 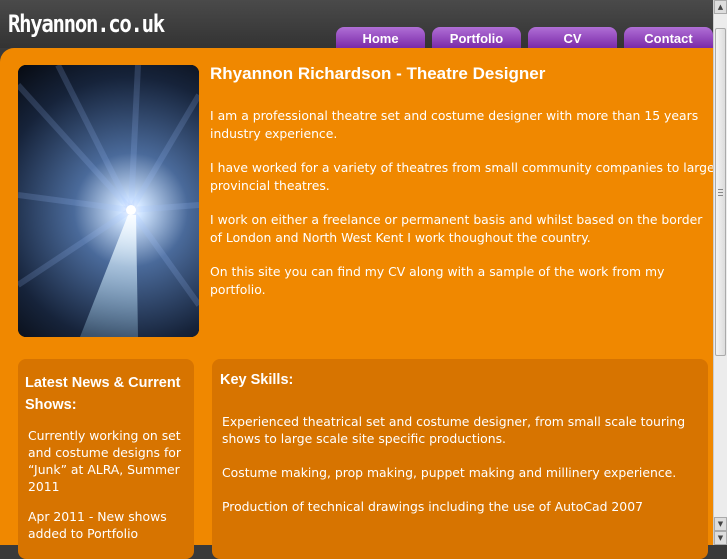 What do you see at coordinates (257, 380) in the screenshot?
I see `skills-title: Key Skills:` at bounding box center [257, 380].